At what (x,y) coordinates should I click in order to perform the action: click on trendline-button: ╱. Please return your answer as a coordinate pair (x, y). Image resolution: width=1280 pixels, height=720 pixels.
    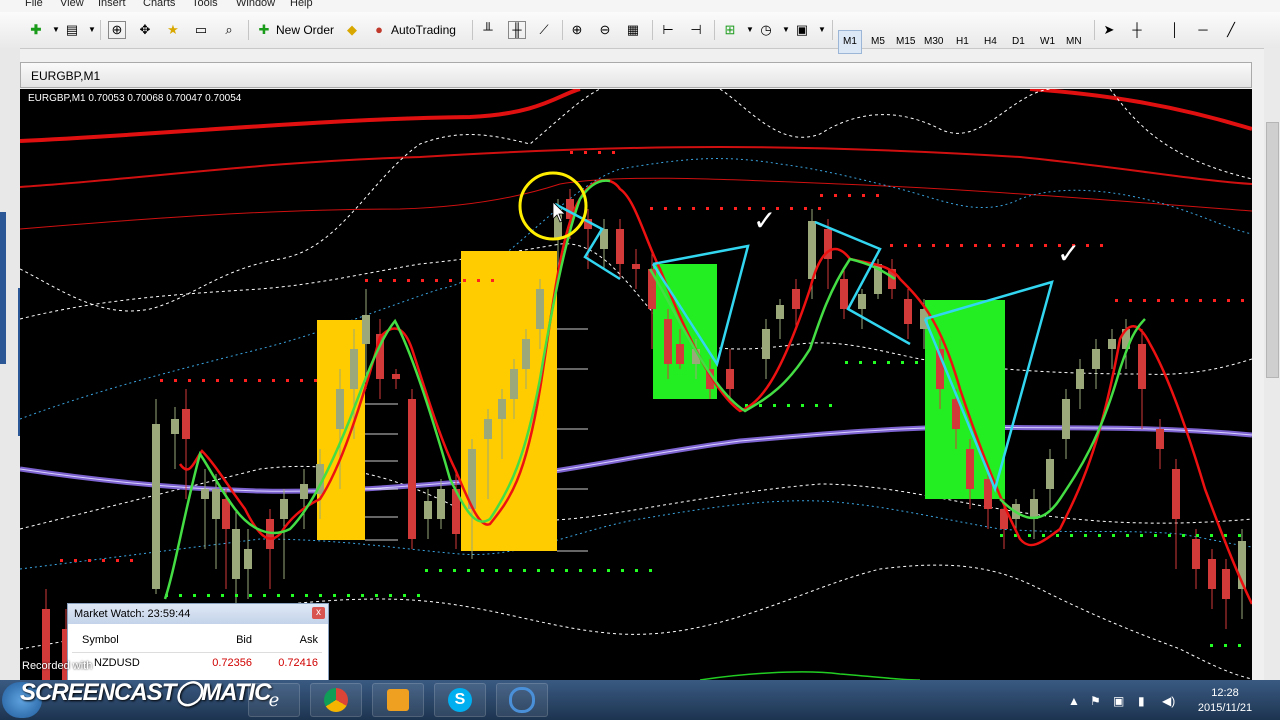
    Looking at the image, I should click on (1231, 30).